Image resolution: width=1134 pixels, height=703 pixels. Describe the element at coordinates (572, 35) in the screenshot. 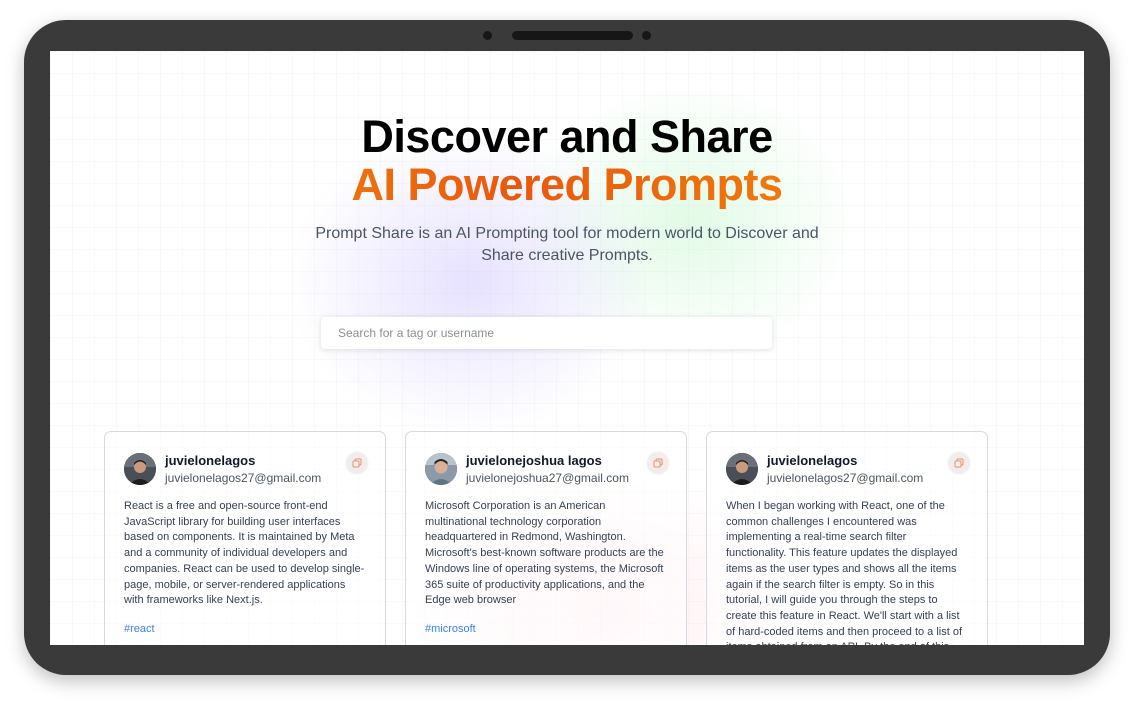

I see `speaker-grille` at that location.